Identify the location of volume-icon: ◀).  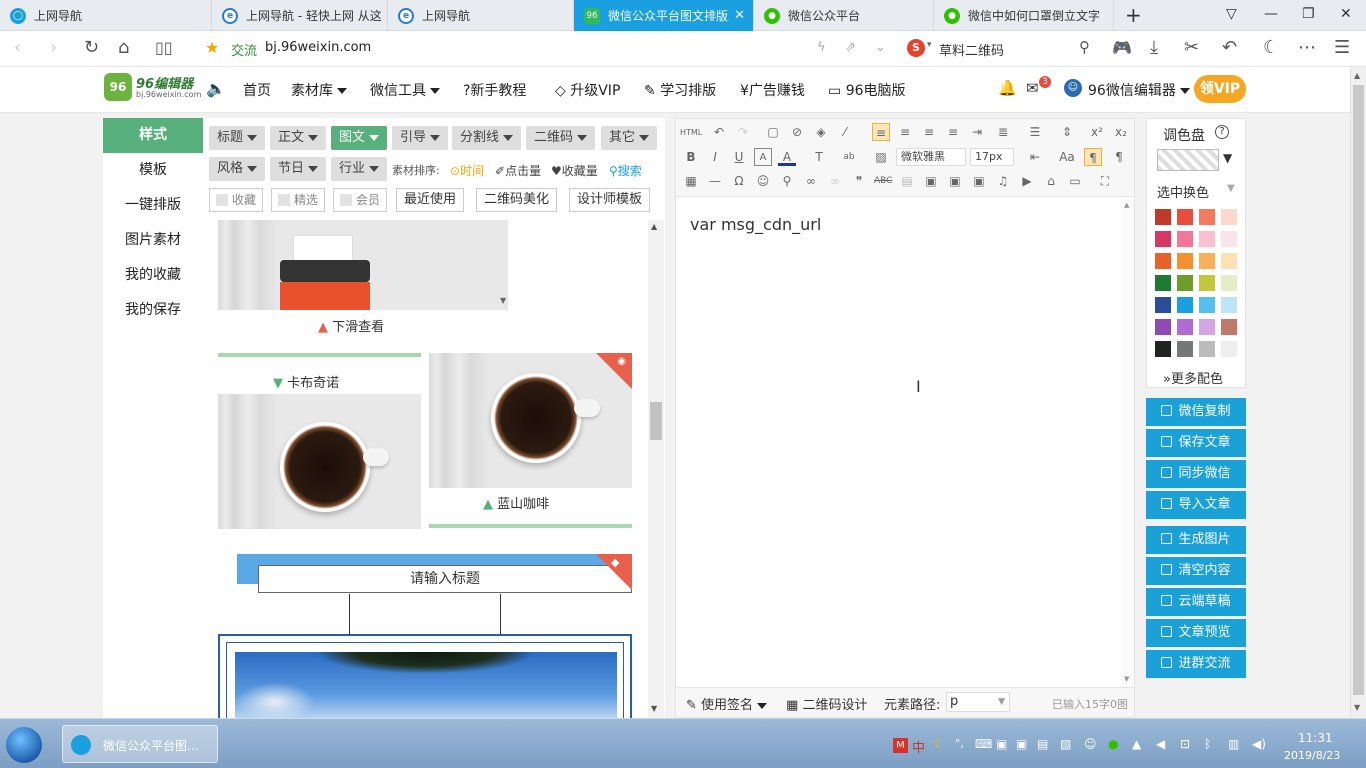
(1259, 744).